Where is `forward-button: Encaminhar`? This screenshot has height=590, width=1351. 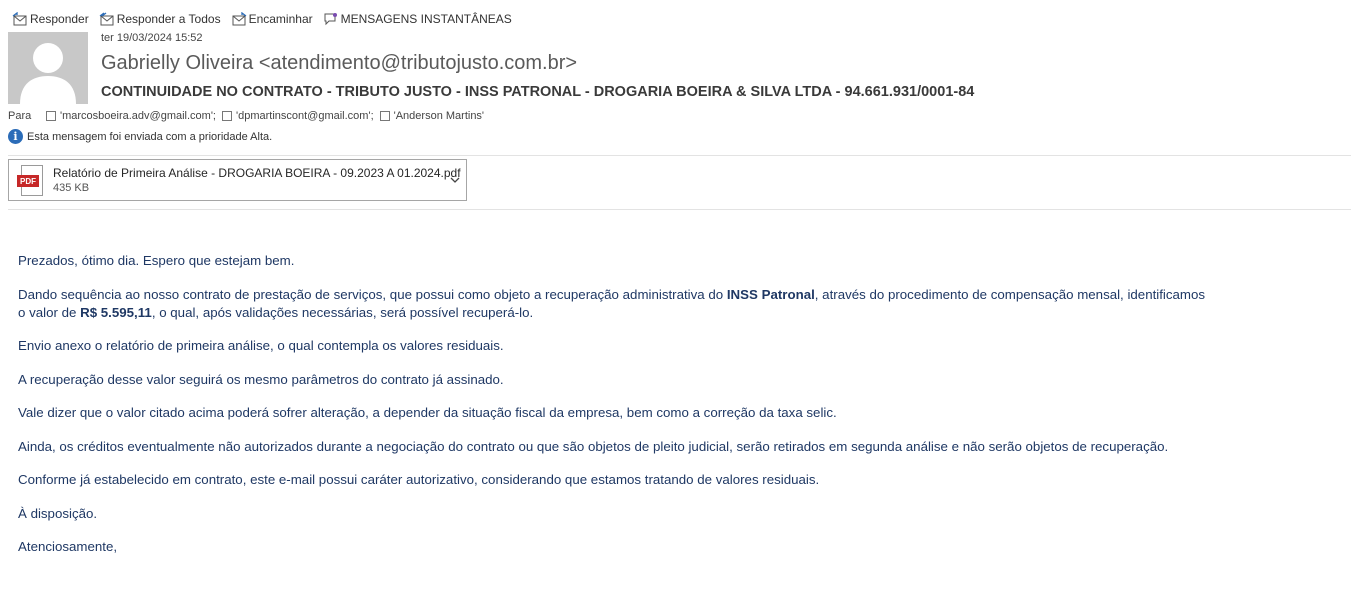
forward-button: Encaminhar is located at coordinates (272, 19).